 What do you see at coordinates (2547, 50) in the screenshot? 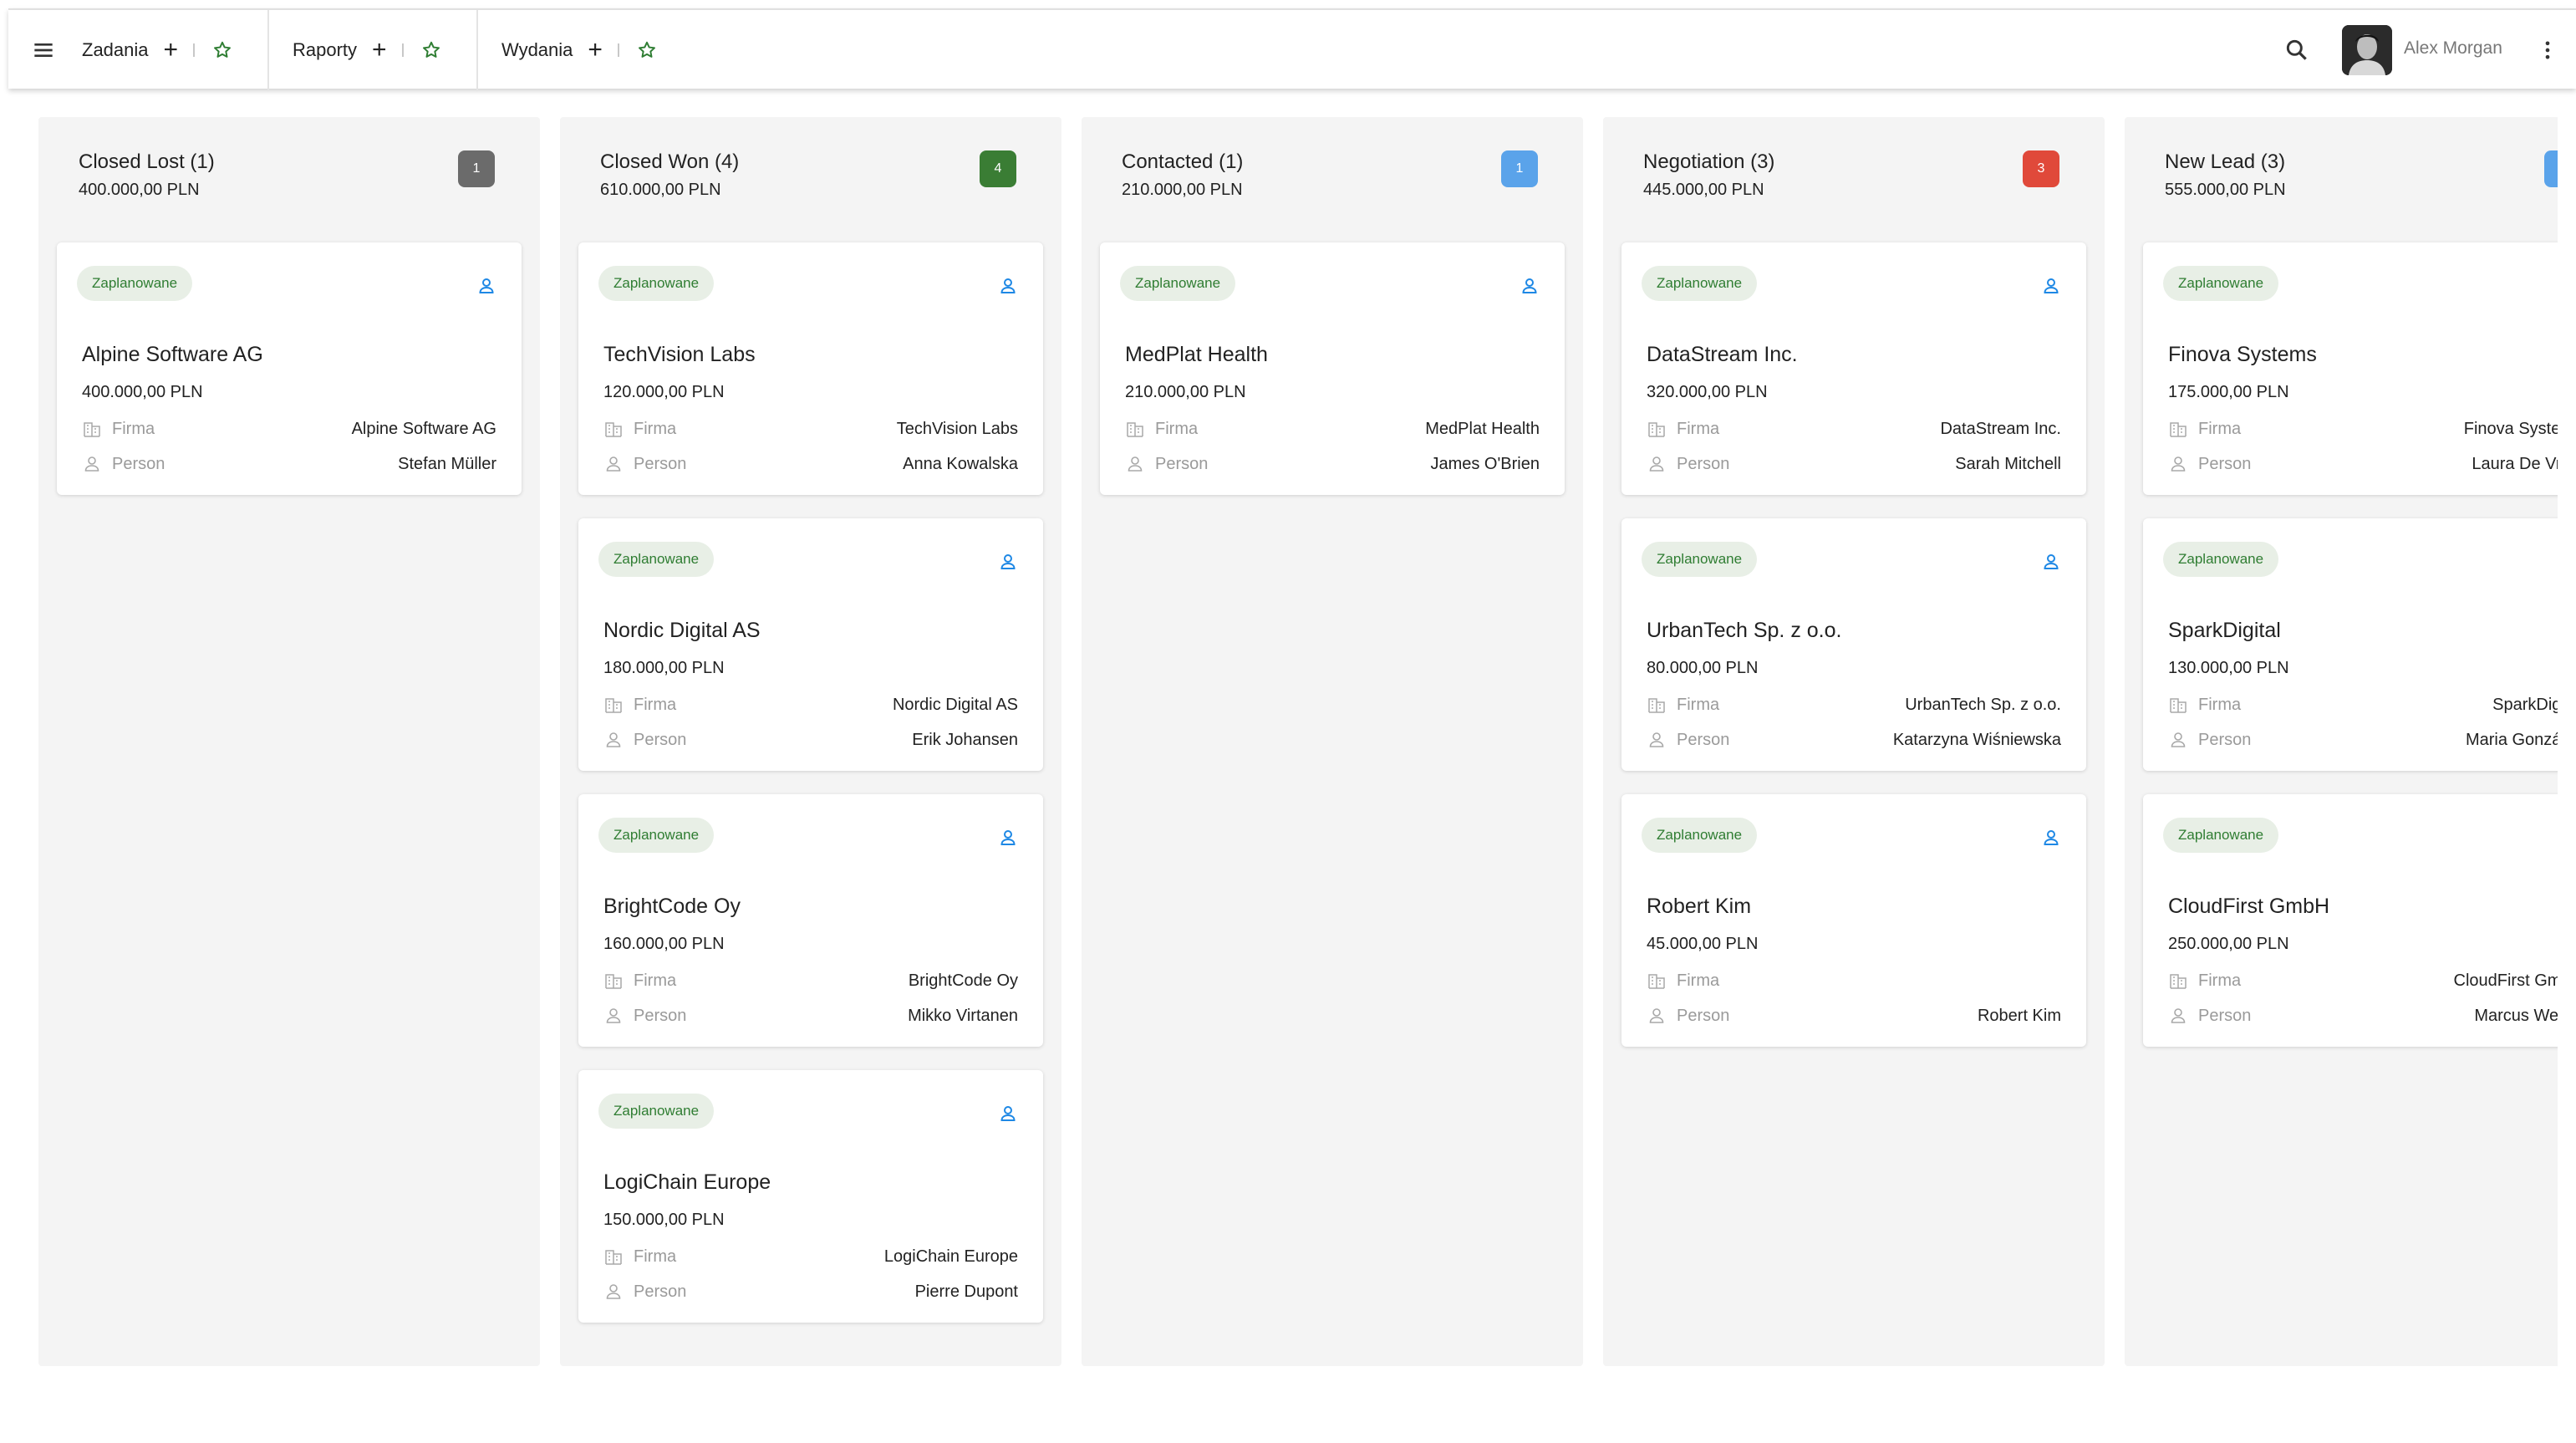
I see `more-vert-icon` at bounding box center [2547, 50].